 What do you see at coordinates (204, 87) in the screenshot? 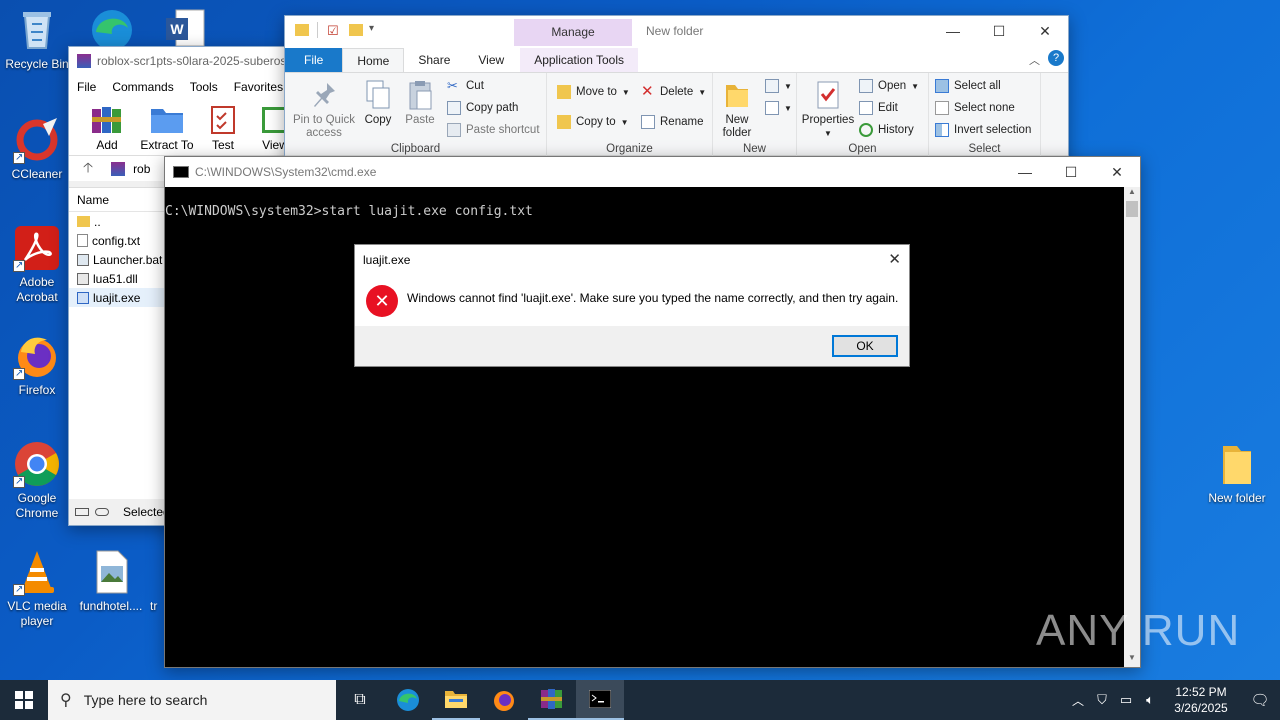
I see `menu-tools: Tools` at bounding box center [204, 87].